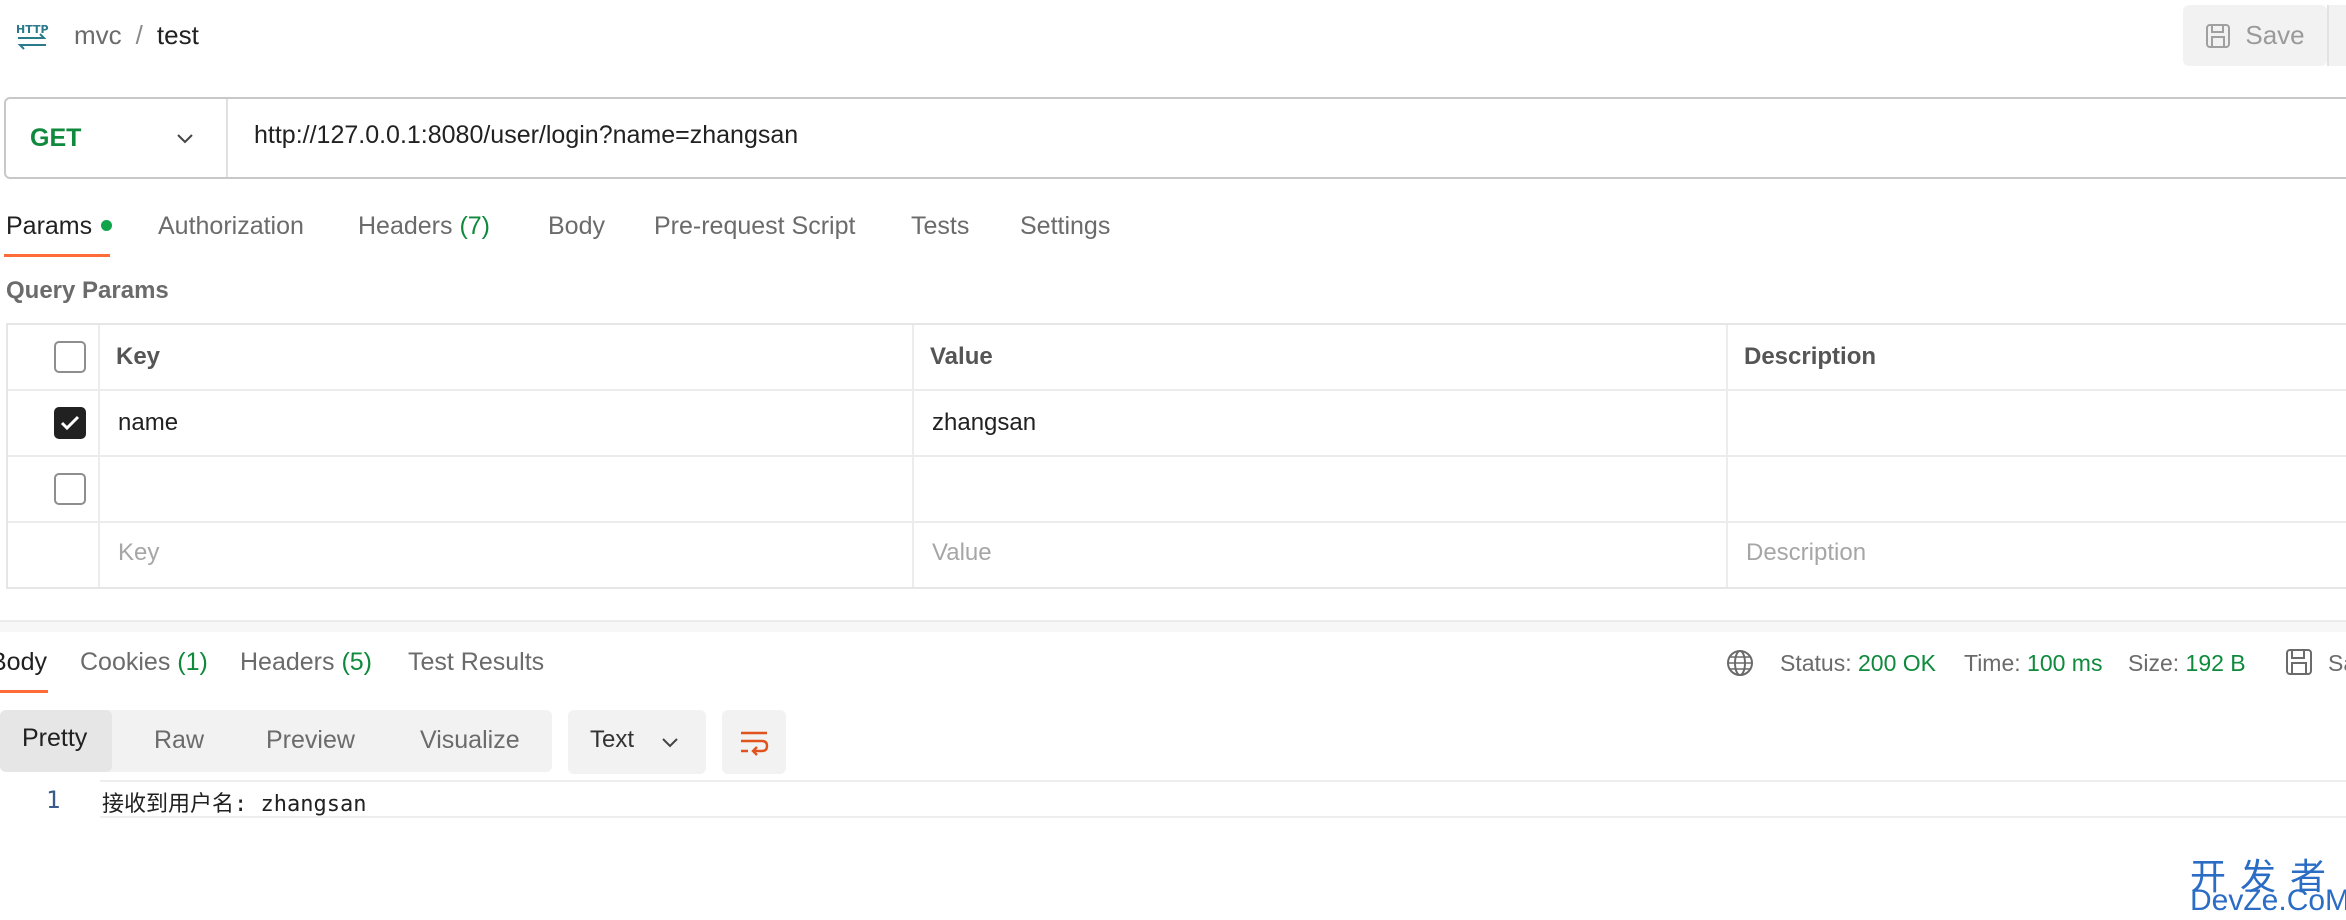 The image size is (2346, 920). Describe the element at coordinates (138, 356) in the screenshot. I see `column-key: Key` at that location.